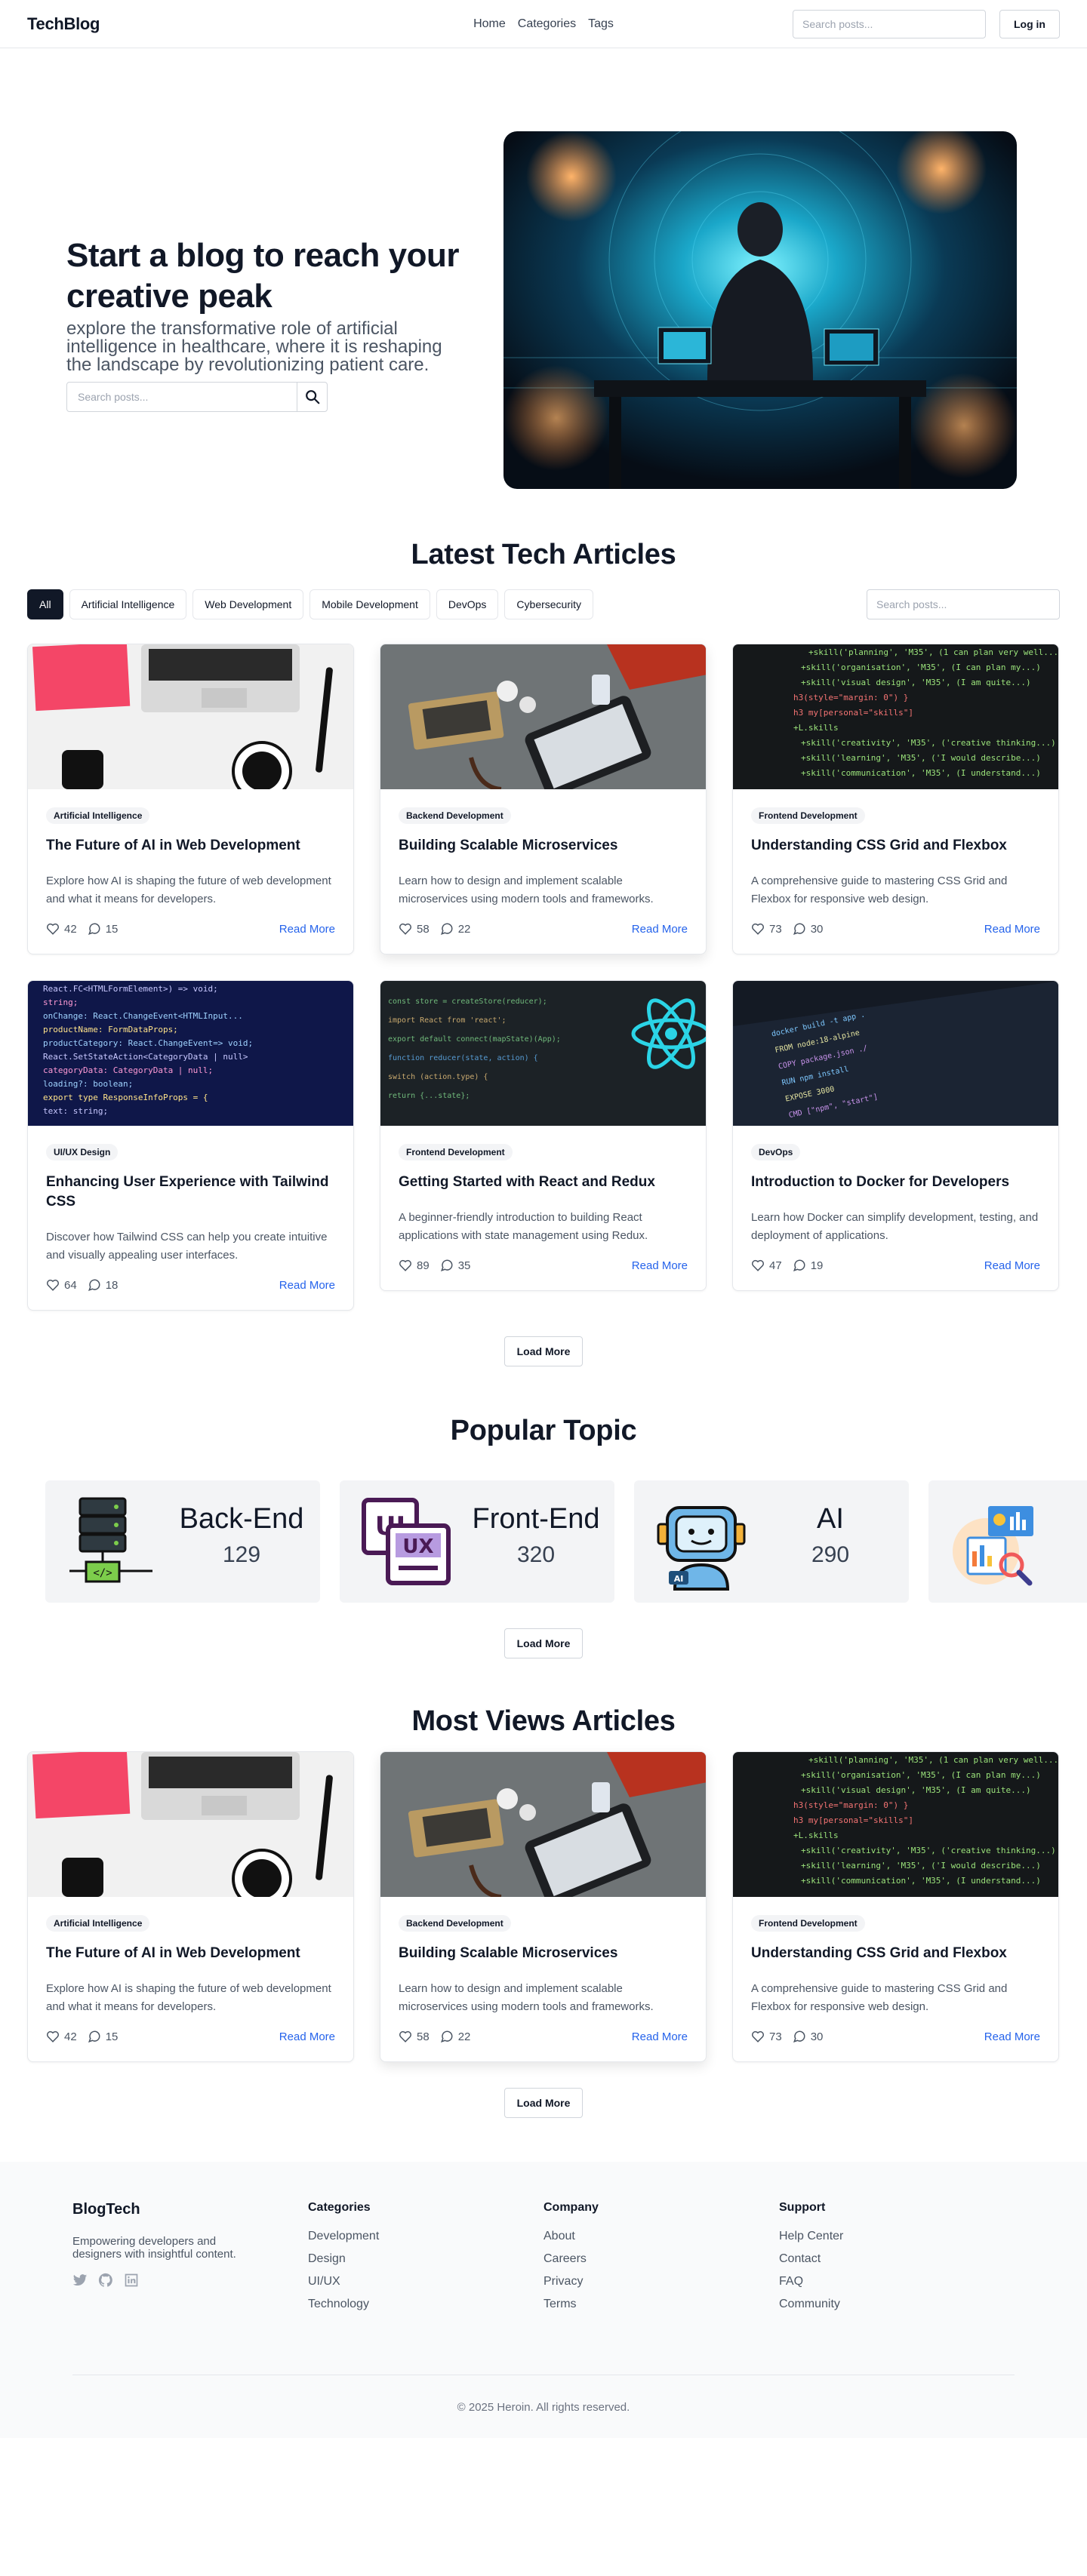  I want to click on footer-link: Design, so click(426, 2259).